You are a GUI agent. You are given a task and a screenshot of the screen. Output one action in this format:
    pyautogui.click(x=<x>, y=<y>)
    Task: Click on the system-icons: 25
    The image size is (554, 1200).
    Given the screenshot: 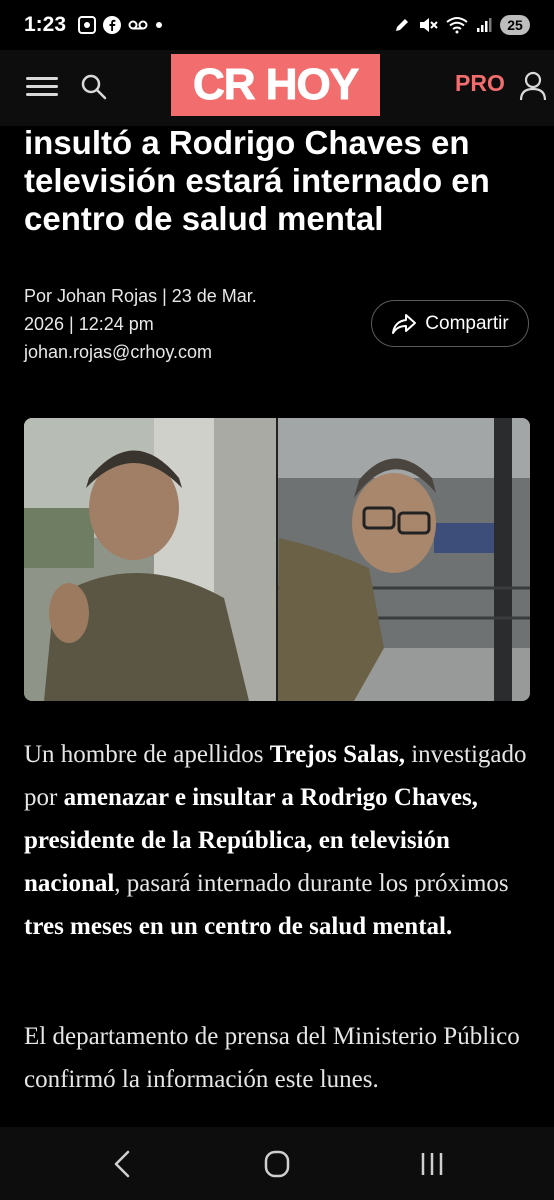 What is the action you would take?
    pyautogui.click(x=462, y=25)
    